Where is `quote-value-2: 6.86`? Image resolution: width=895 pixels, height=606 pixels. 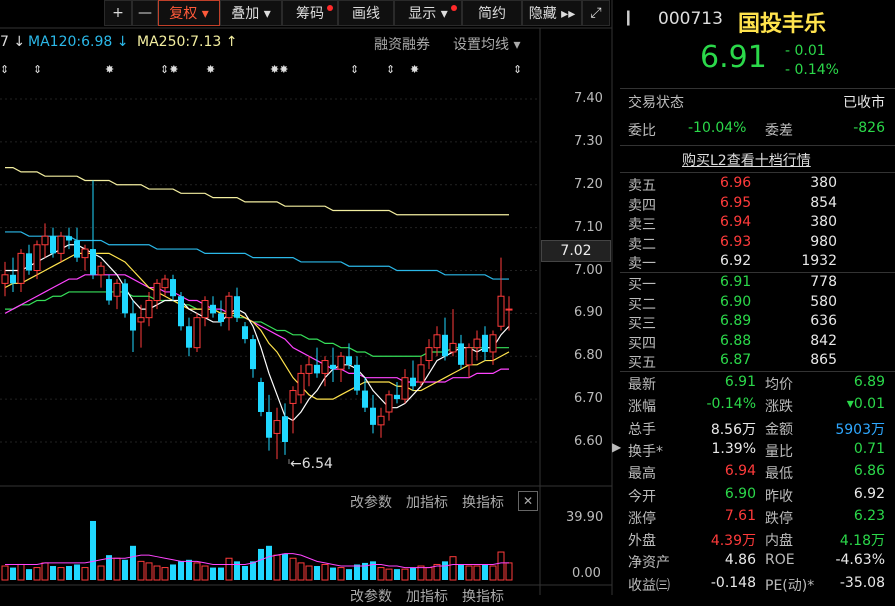 quote-value-2: 6.86 is located at coordinates (869, 471).